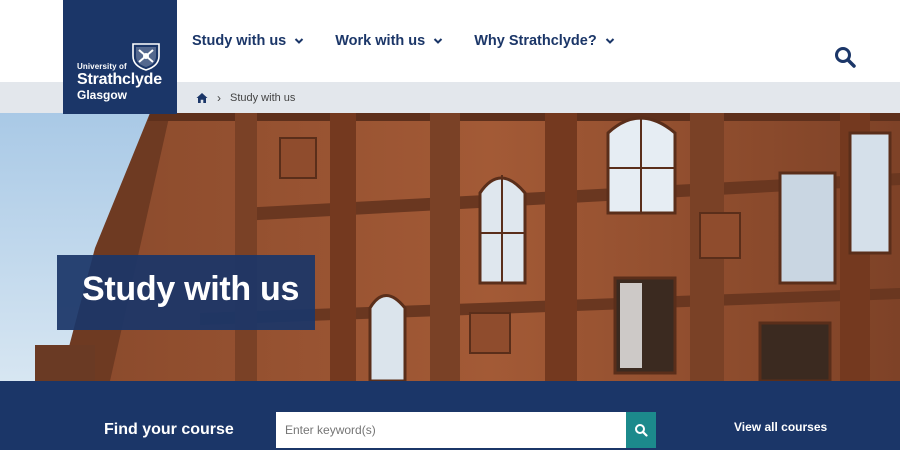 The image size is (900, 450). Describe the element at coordinates (263, 97) in the screenshot. I see `breadcrumb-current: Study with us` at that location.